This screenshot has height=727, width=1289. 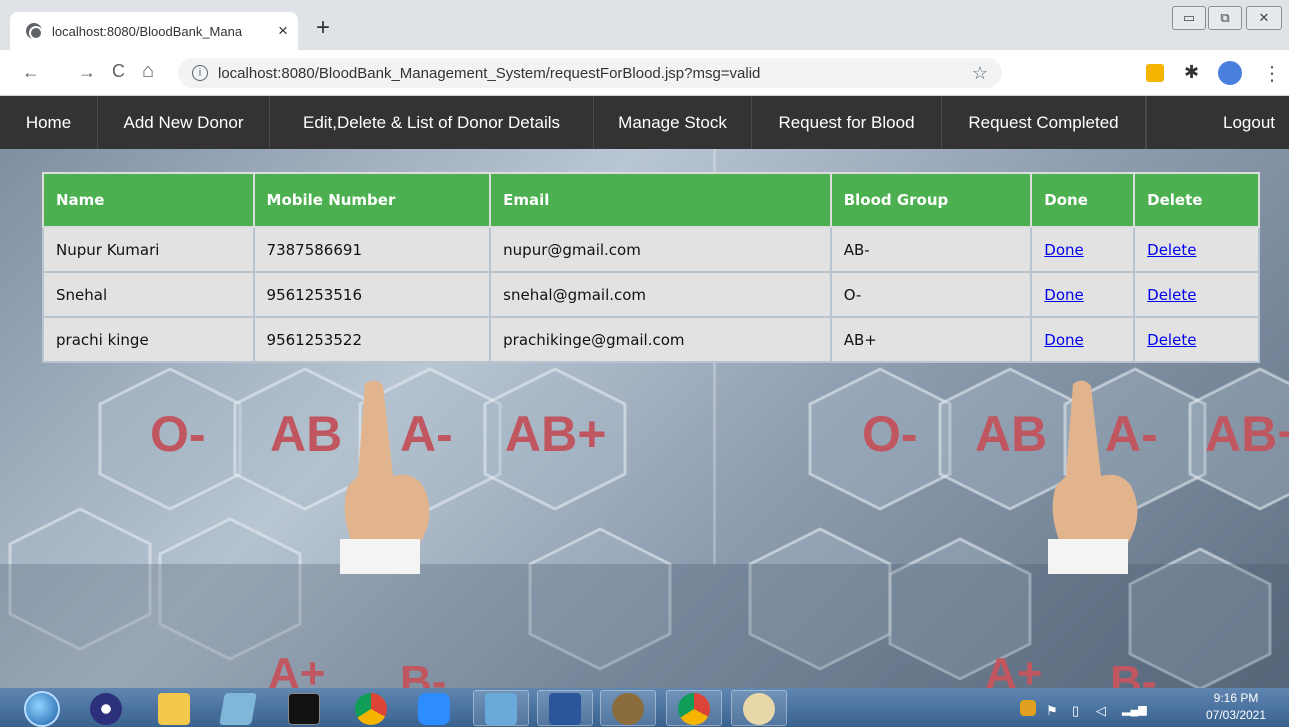 I want to click on nav-request-for-blood: Request for Blood, so click(x=847, y=122).